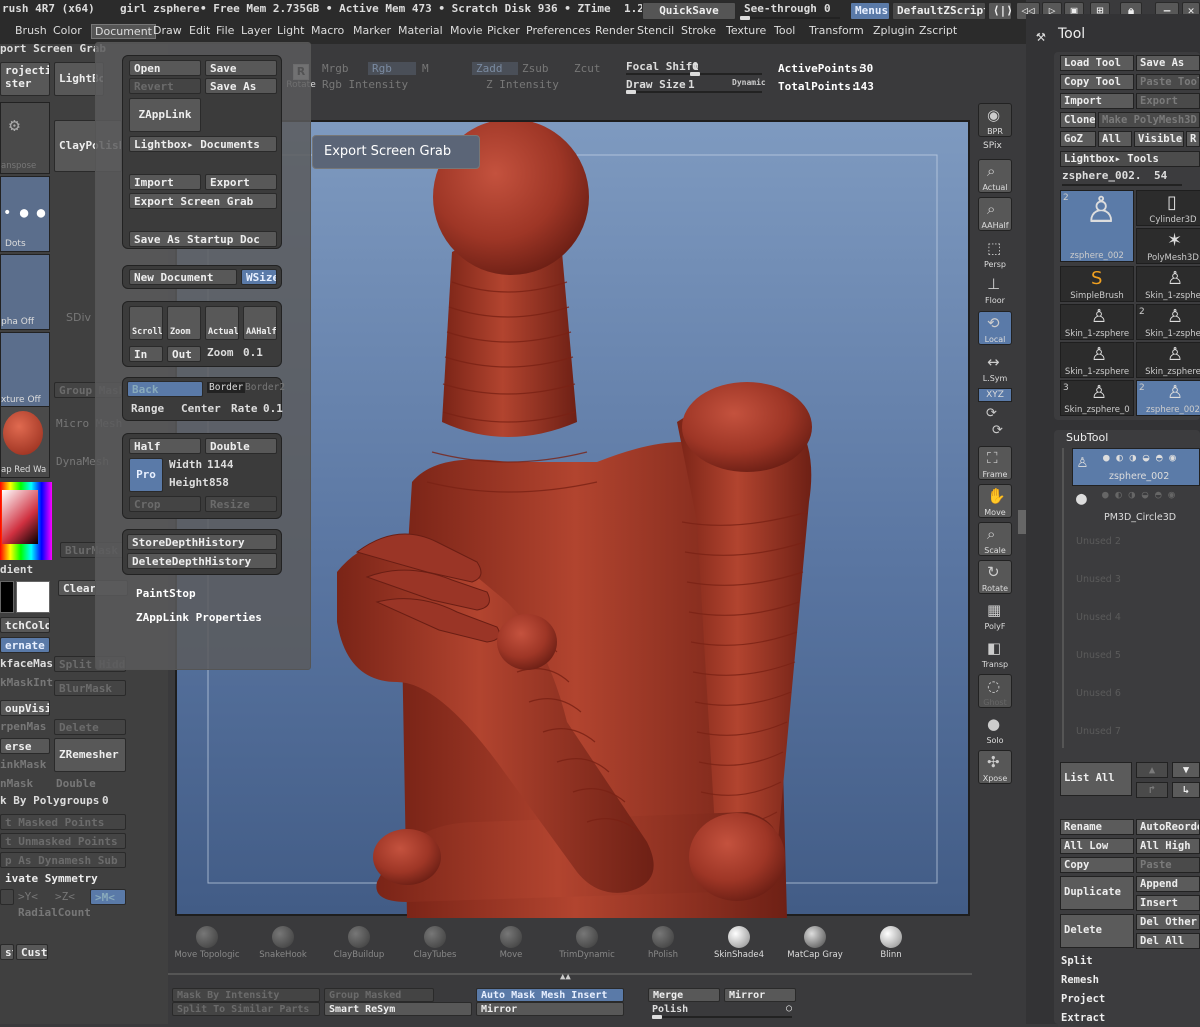 The width and height of the screenshot is (1200, 1027). What do you see at coordinates (1149, 120) in the screenshot?
I see `make-polymesh-button: Make PolyMesh3D` at bounding box center [1149, 120].